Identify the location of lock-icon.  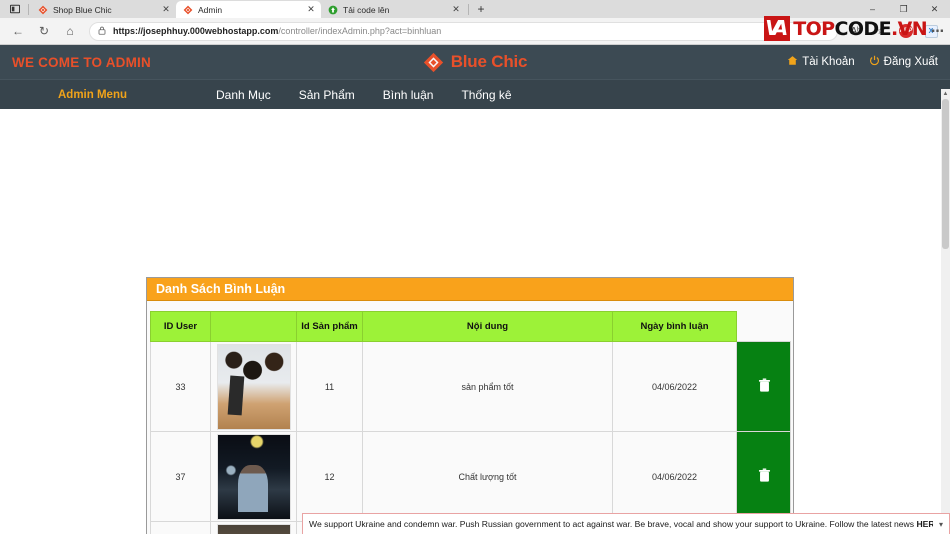
(102, 31).